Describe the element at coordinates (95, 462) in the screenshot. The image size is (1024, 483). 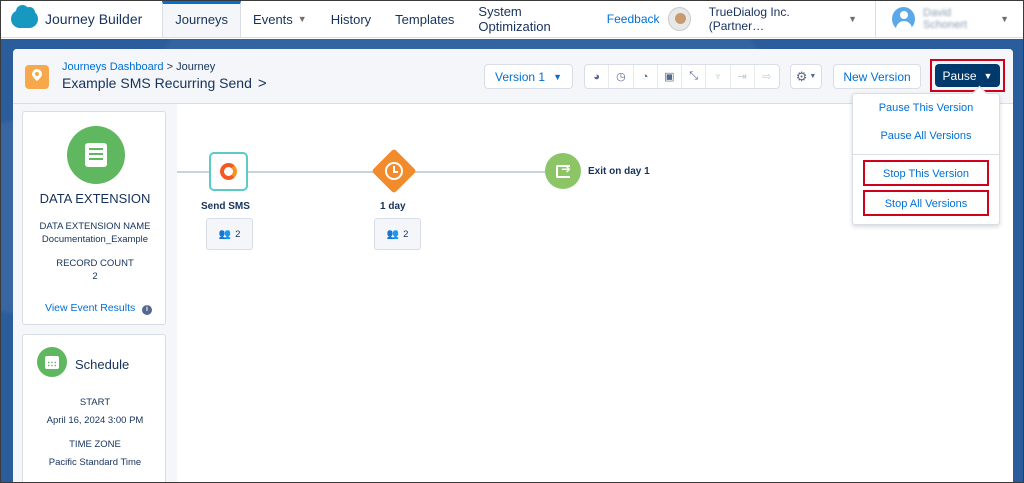
I see `time-zone-value: Pacific Standard Time` at that location.